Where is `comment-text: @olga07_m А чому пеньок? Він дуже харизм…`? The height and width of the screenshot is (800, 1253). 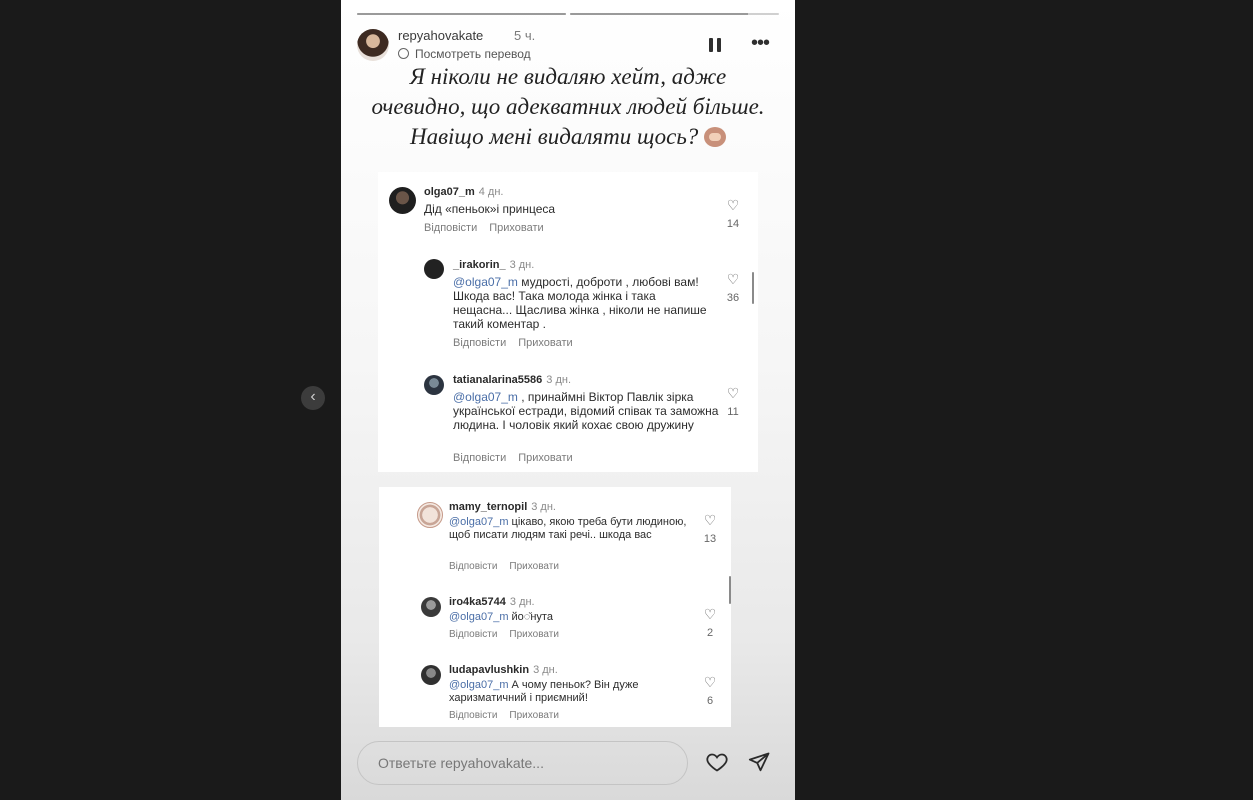 comment-text: @olga07_m А чому пеньок? Він дуже харизм… is located at coordinates (544, 691).